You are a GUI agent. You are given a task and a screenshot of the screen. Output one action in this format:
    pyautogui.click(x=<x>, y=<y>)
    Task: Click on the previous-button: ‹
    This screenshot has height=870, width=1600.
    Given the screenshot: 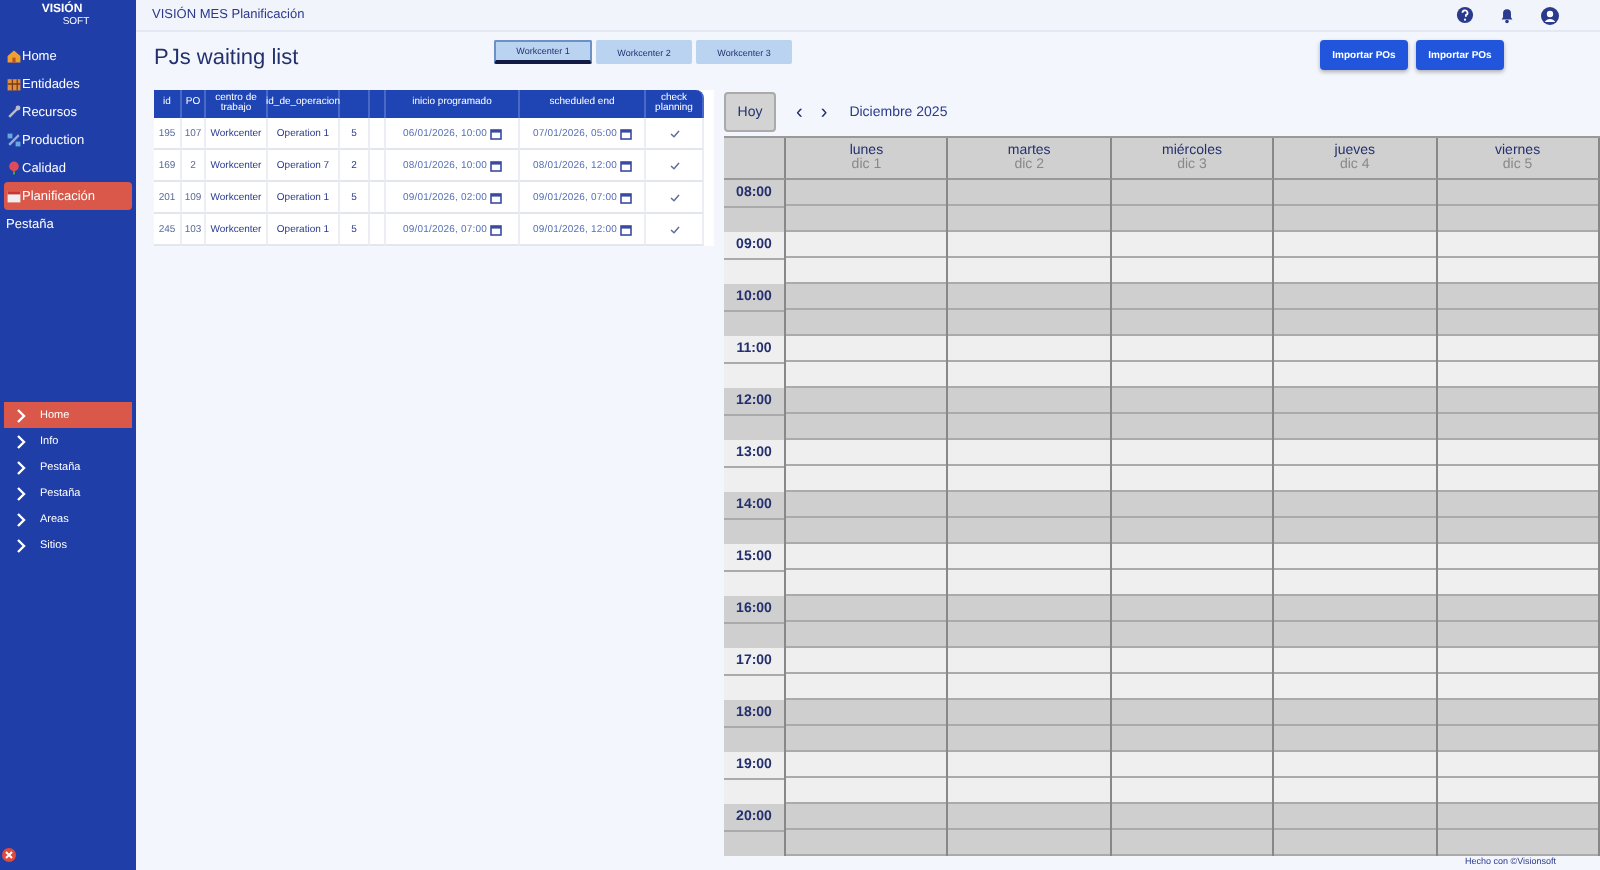 What is the action you would take?
    pyautogui.click(x=799, y=112)
    